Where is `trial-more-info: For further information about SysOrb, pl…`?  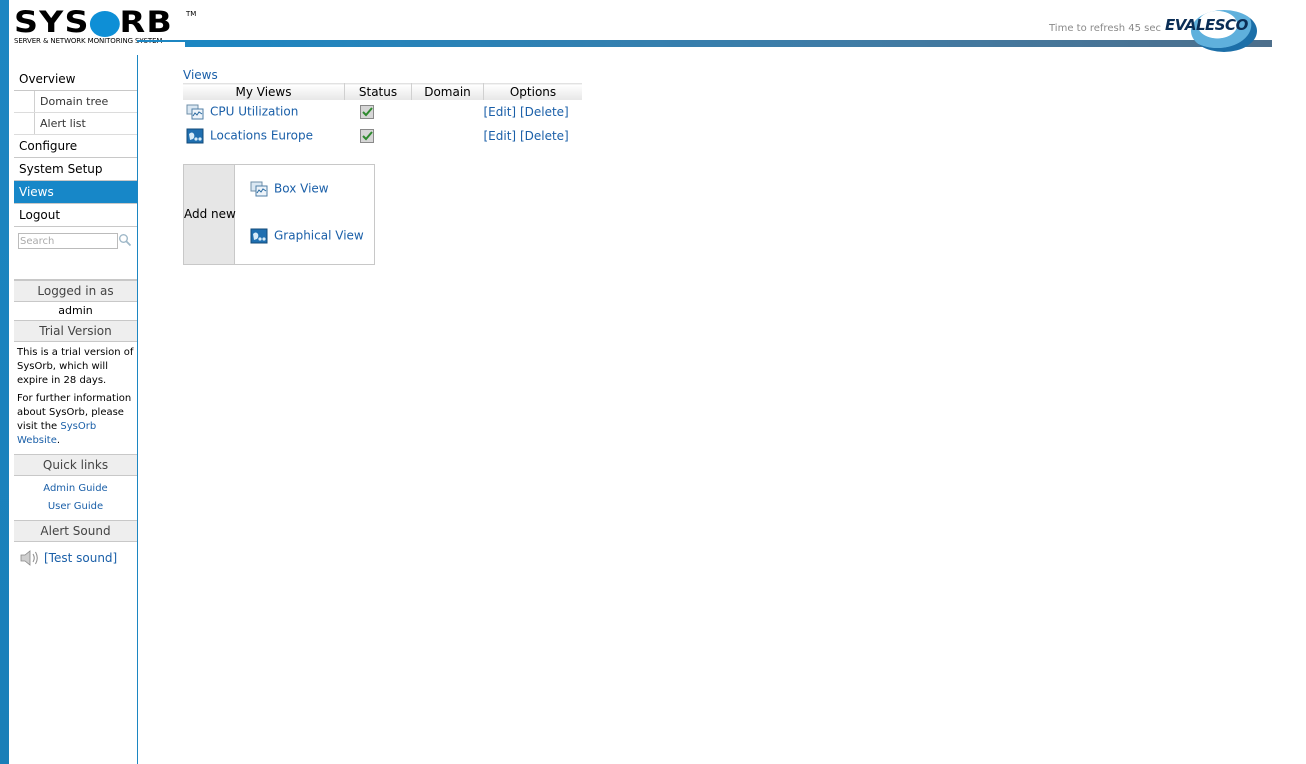 trial-more-info: For further information about SysOrb, pl… is located at coordinates (75, 420).